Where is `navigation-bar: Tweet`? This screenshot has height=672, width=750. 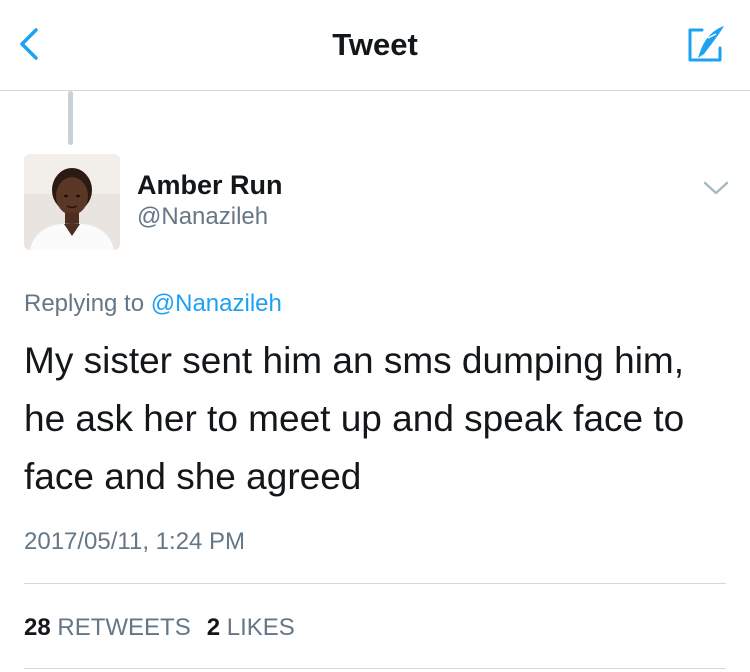 navigation-bar: Tweet is located at coordinates (375, 45).